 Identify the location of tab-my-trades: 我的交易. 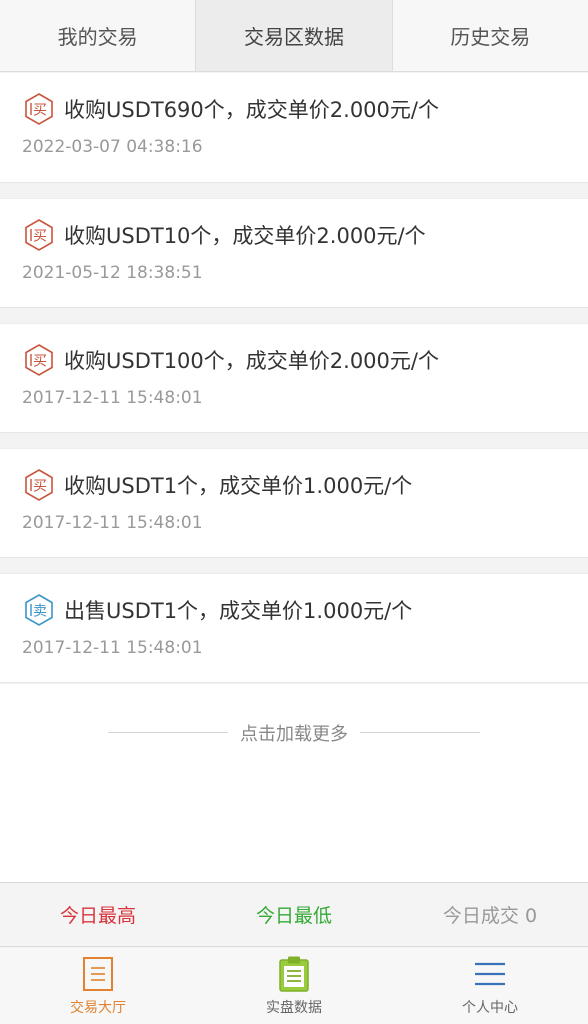
(98, 35).